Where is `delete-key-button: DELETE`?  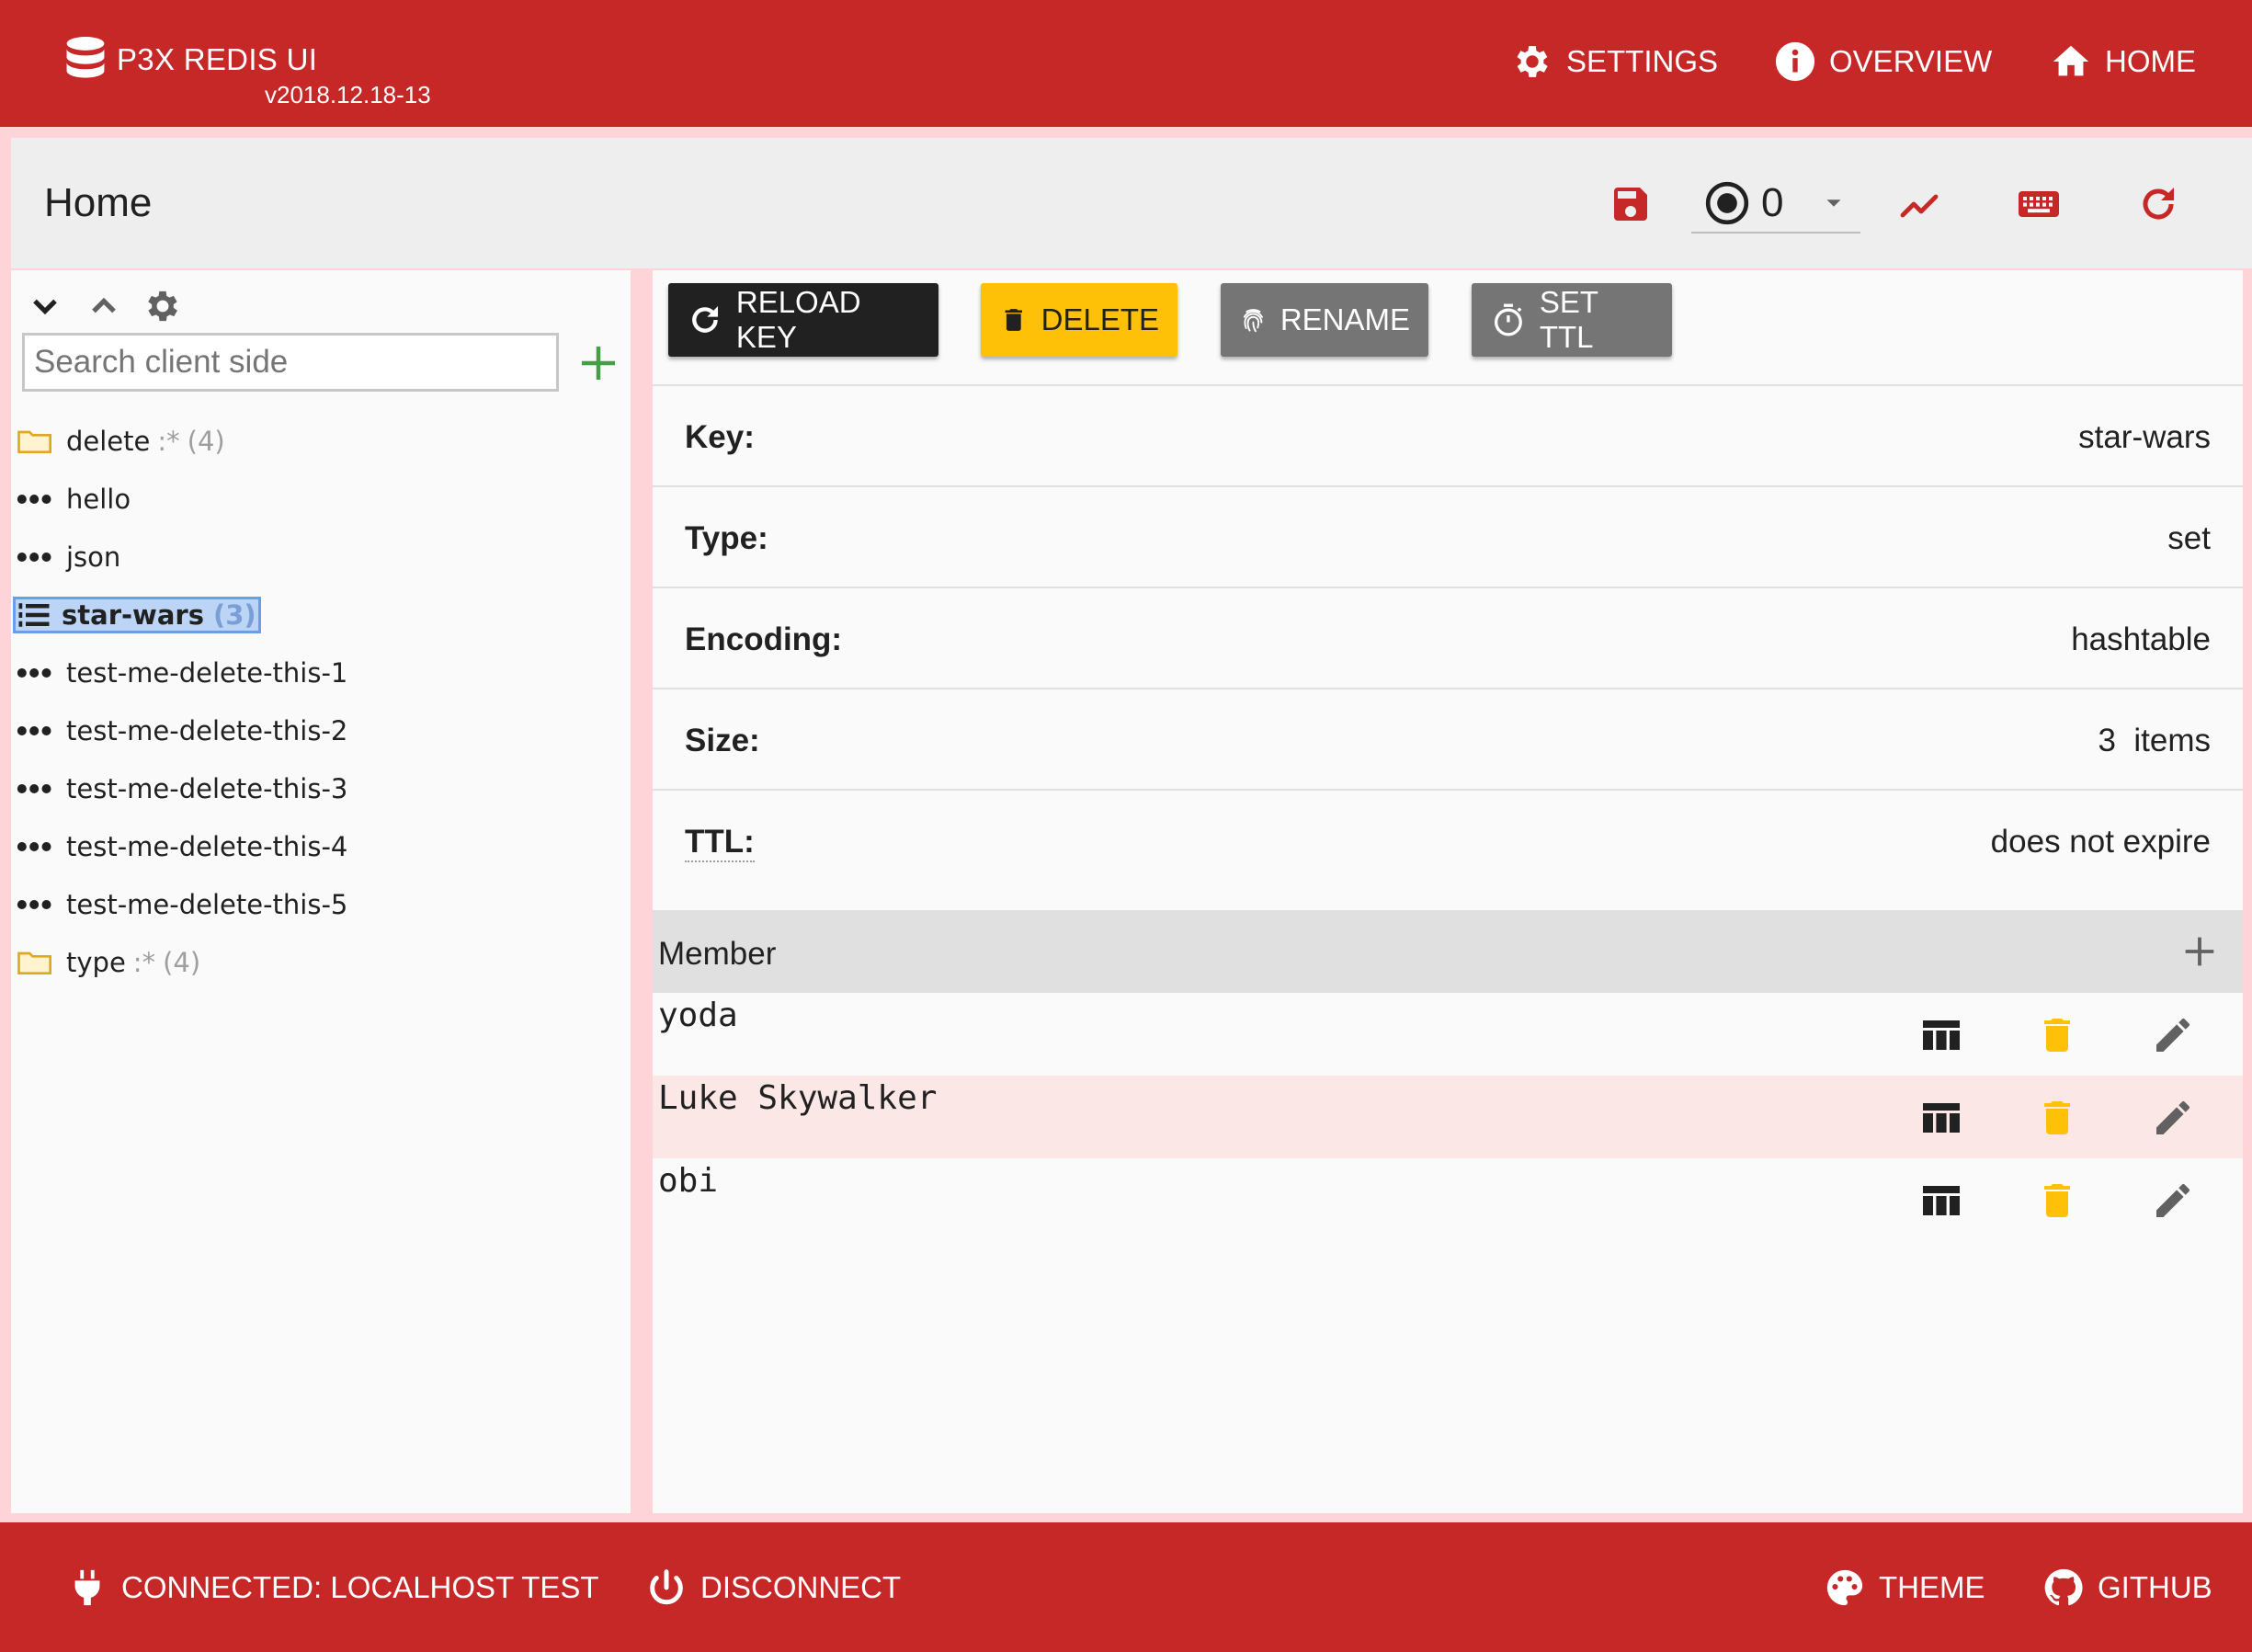 delete-key-button: DELETE is located at coordinates (1079, 320).